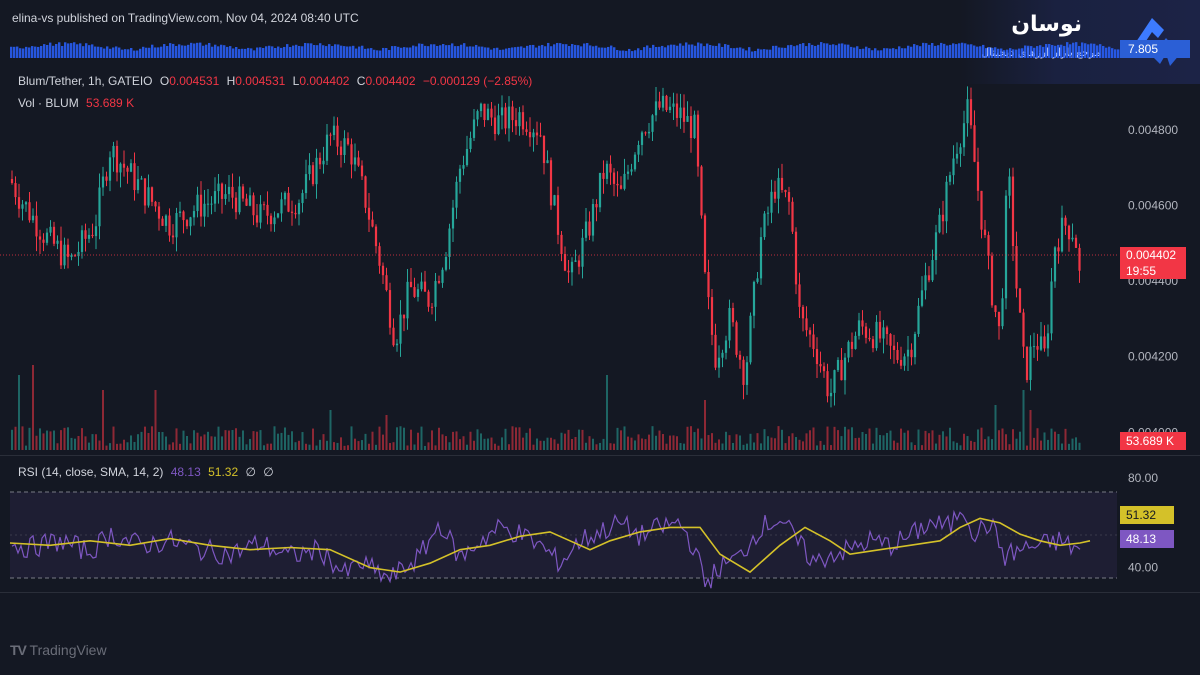 This screenshot has width=1200, height=675. I want to click on rsi-ma-tag: 51.32, so click(1147, 515).